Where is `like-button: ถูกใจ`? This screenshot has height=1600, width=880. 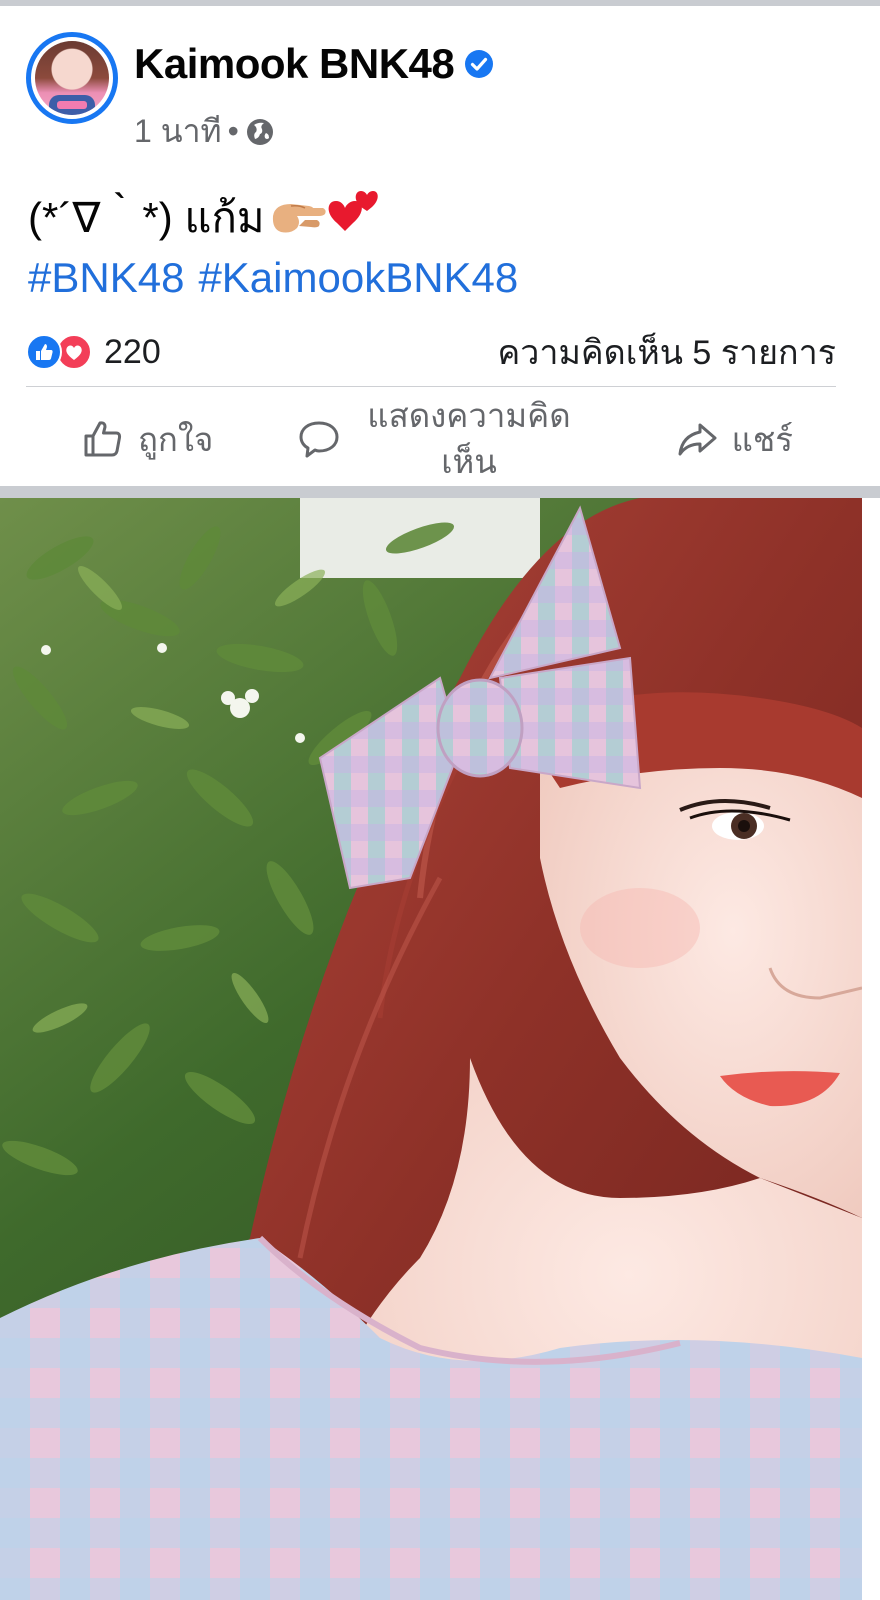 like-button: ถูกใจ is located at coordinates (146, 439).